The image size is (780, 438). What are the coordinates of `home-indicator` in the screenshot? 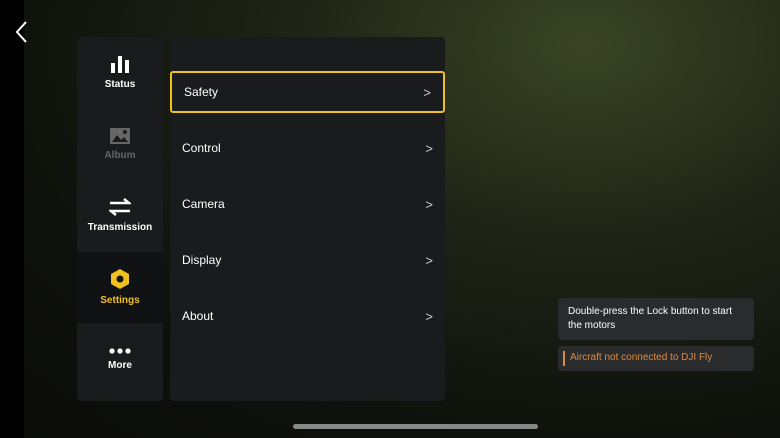 It's located at (415, 426).